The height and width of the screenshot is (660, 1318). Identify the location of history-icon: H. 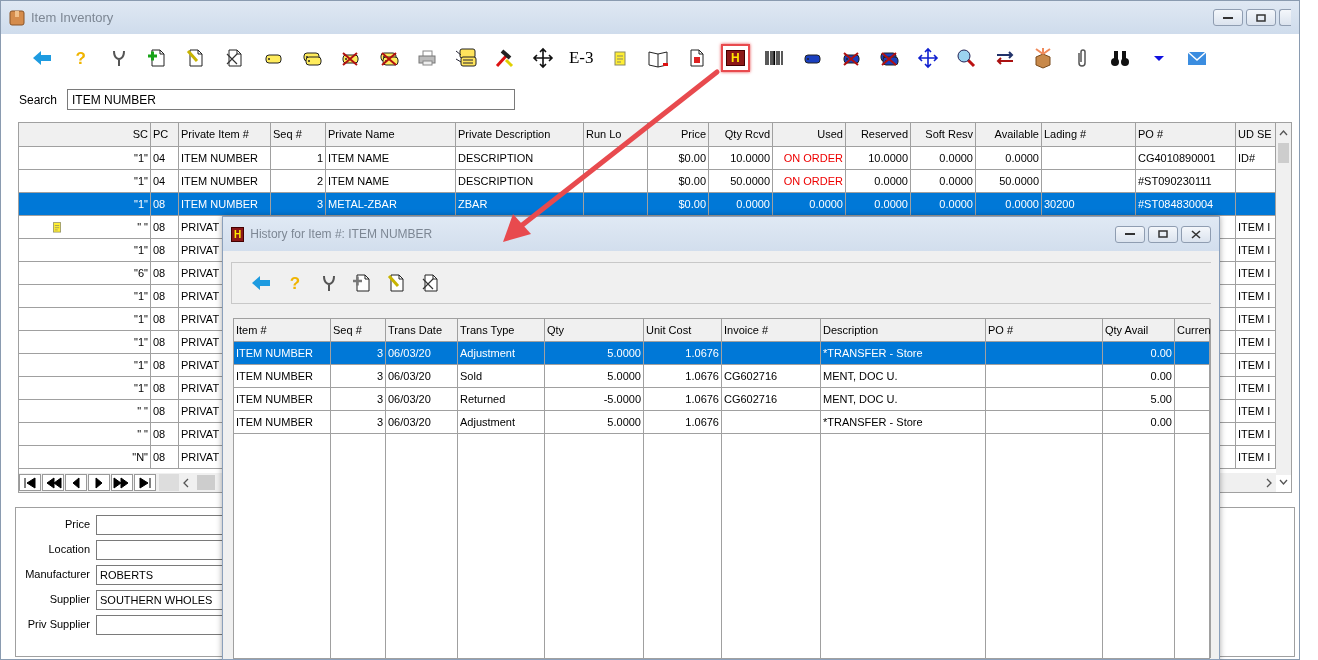
(238, 234).